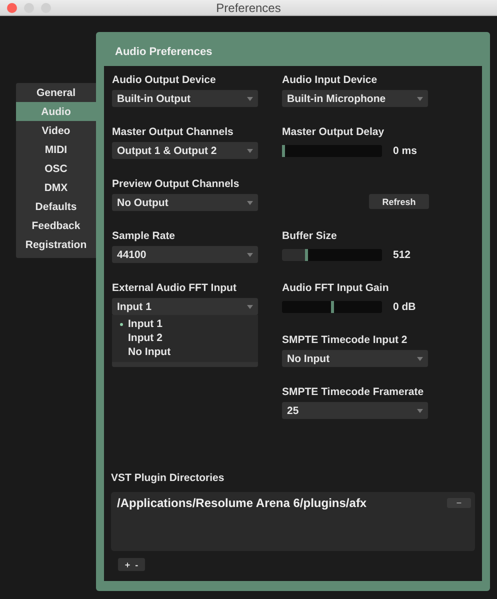  I want to click on field-label: Sample Rate, so click(144, 236).